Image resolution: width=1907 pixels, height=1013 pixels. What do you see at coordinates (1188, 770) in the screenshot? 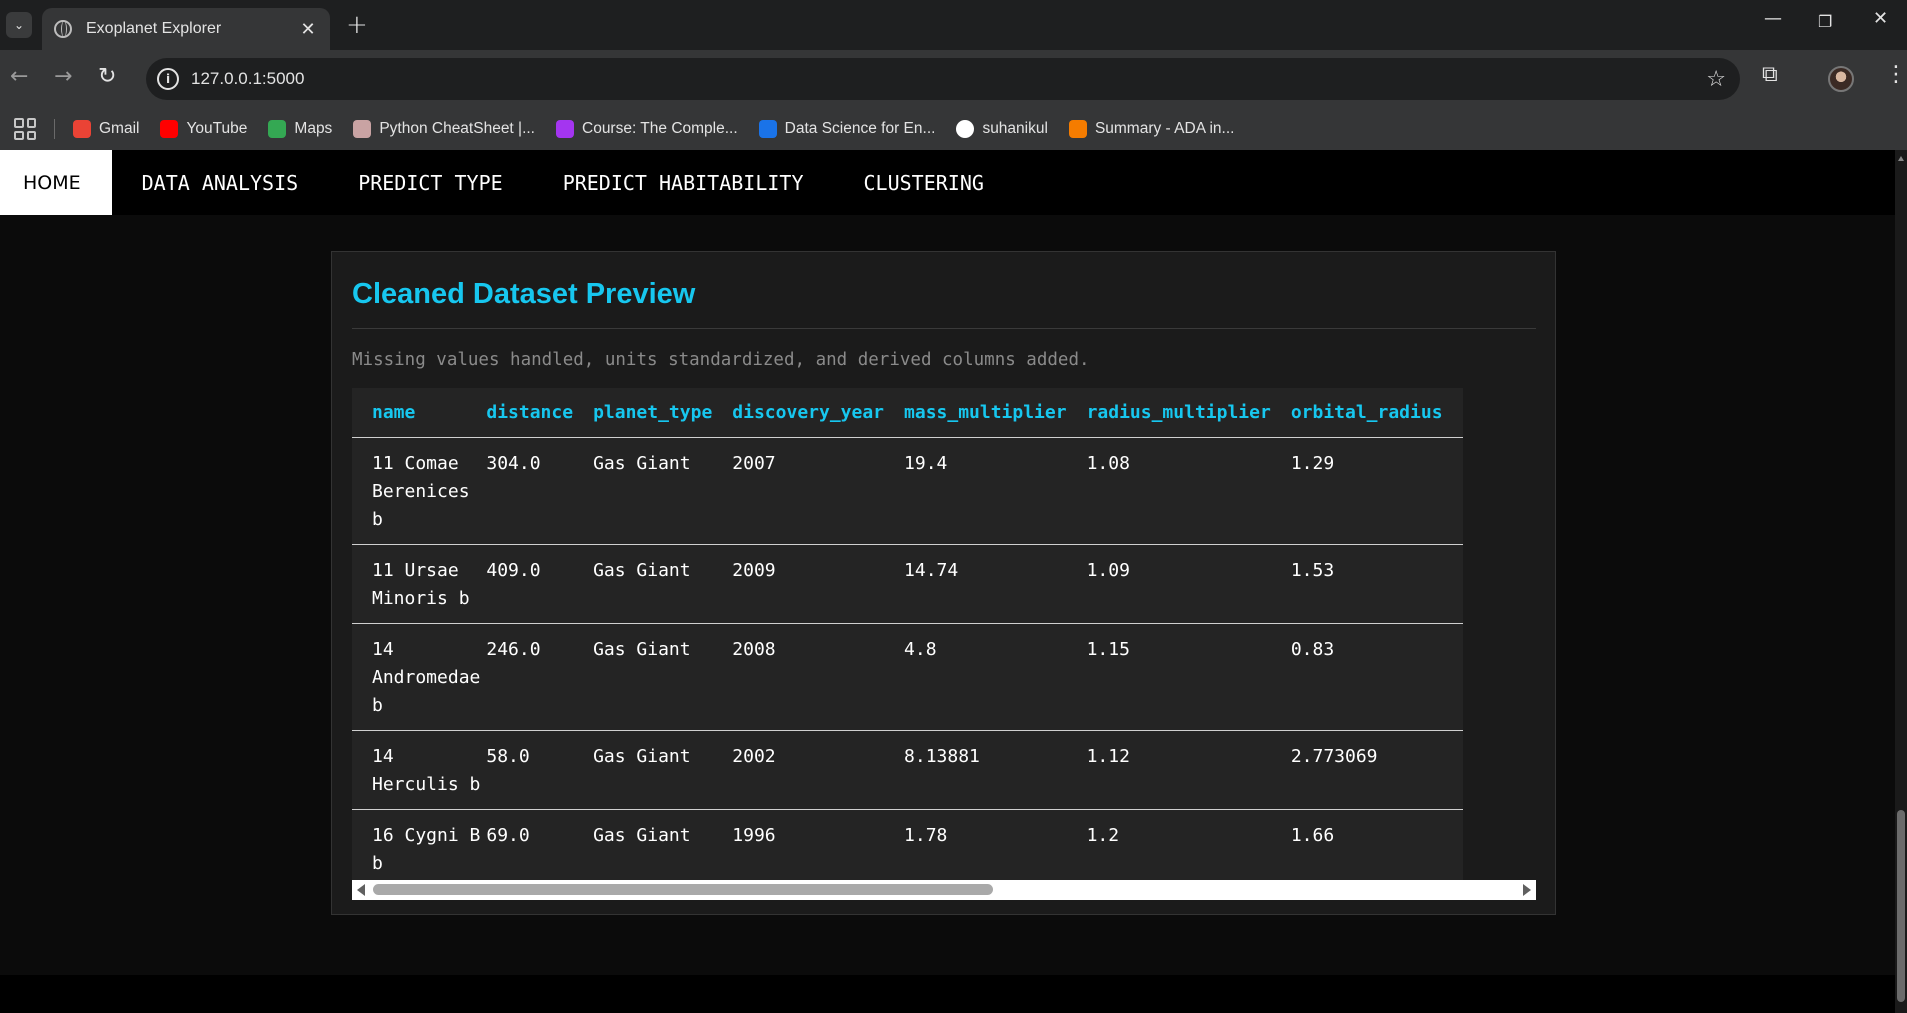
I see `table-cell: 1.12` at bounding box center [1188, 770].